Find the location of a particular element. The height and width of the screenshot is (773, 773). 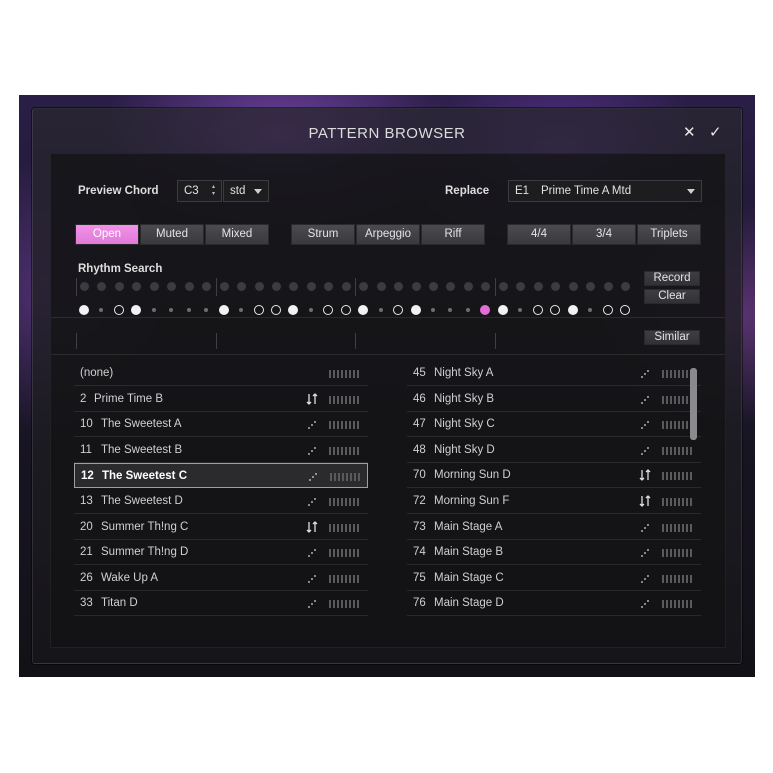

pattern-list-item: 73 Main Stage A is located at coordinates (554, 527).